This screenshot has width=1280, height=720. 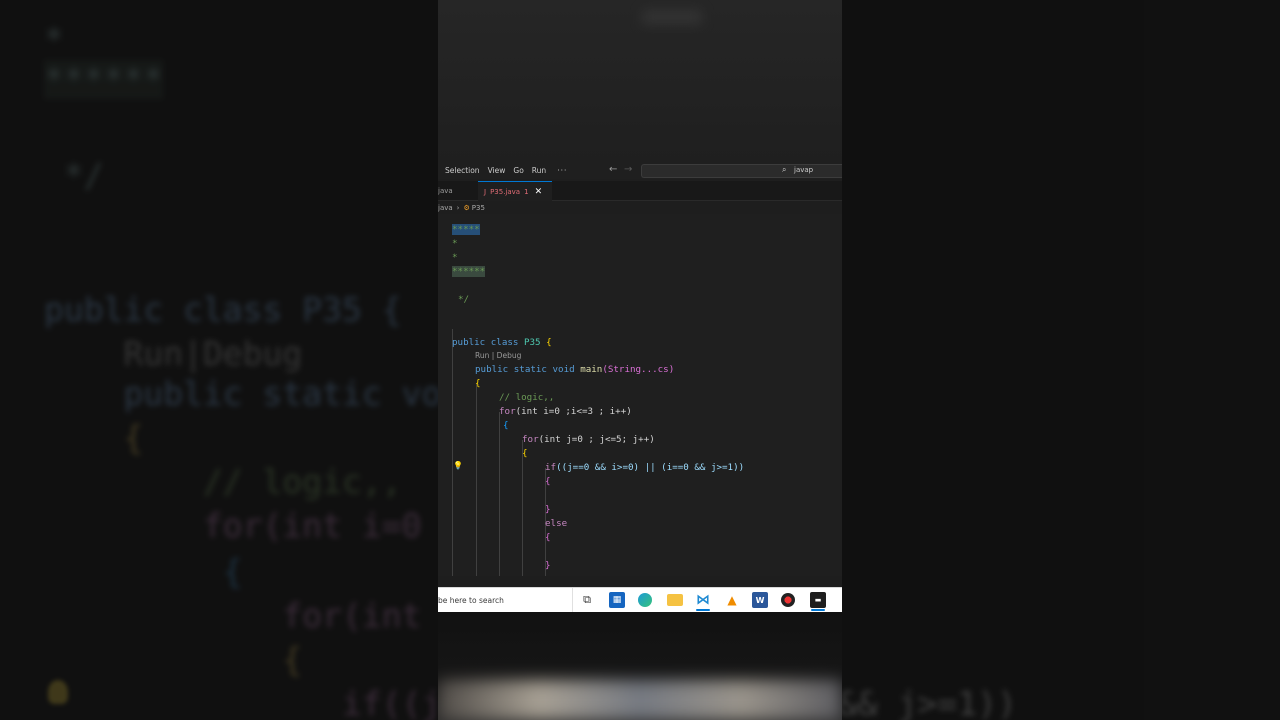 I want to click on comment-end-line: */, so click(x=464, y=299).